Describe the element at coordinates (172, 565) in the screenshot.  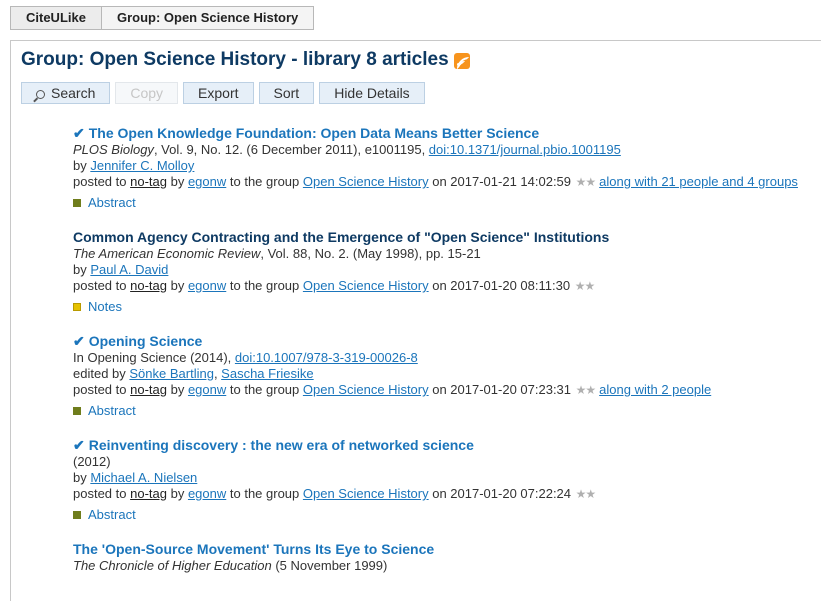
I see `journal: The Chronicle of Higher Education` at that location.